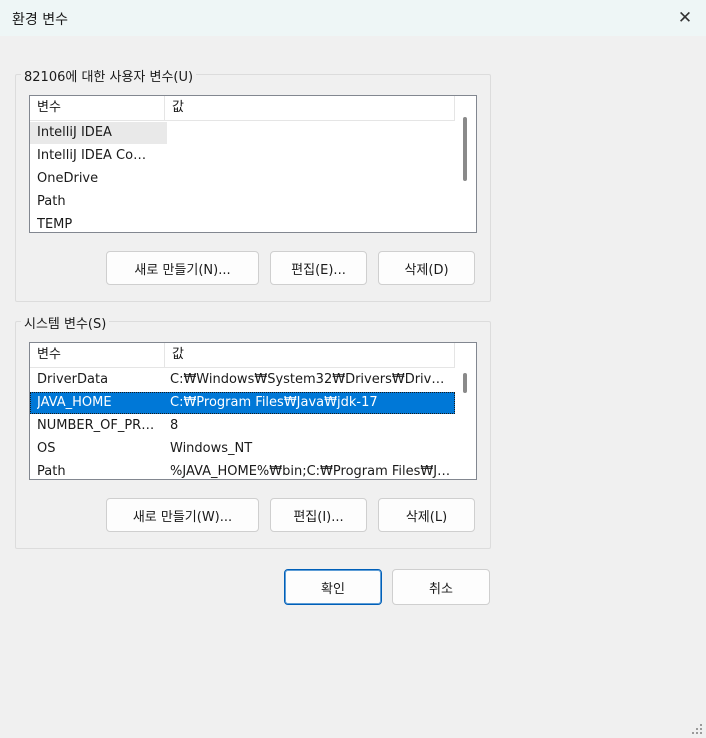 The image size is (706, 738). I want to click on system-variables-label: 시스템 변수(S), so click(65, 322).